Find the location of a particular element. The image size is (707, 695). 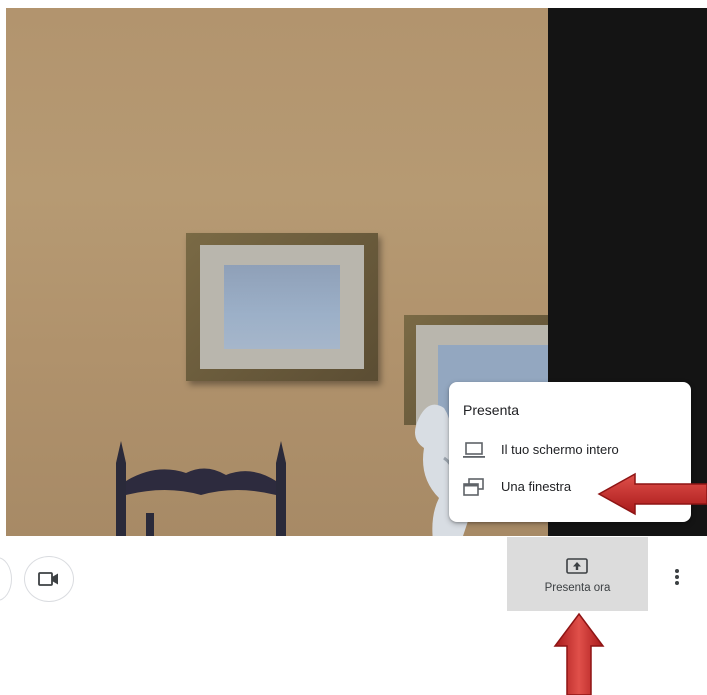

videocam-icon is located at coordinates (48, 579).